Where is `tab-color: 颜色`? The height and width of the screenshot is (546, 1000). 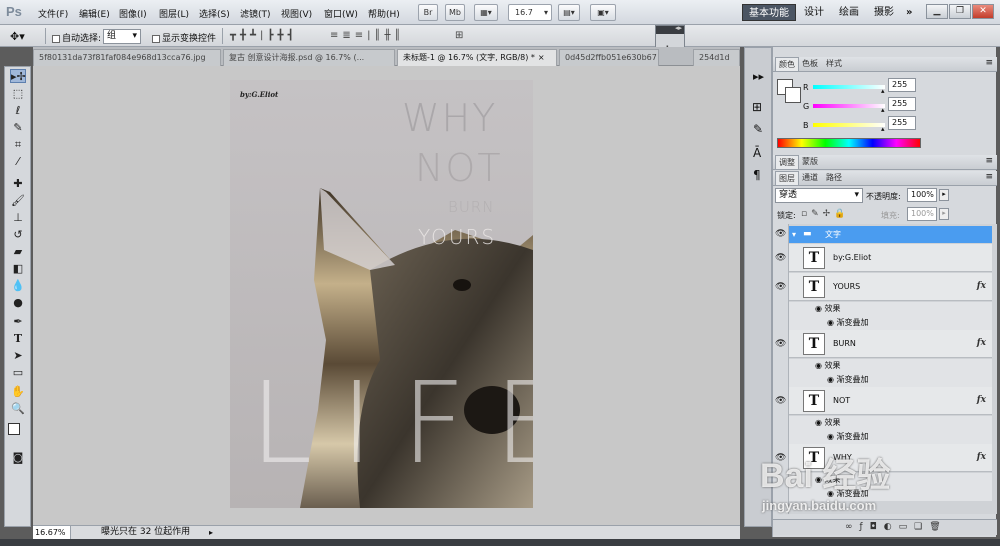 tab-color: 颜色 is located at coordinates (787, 64).